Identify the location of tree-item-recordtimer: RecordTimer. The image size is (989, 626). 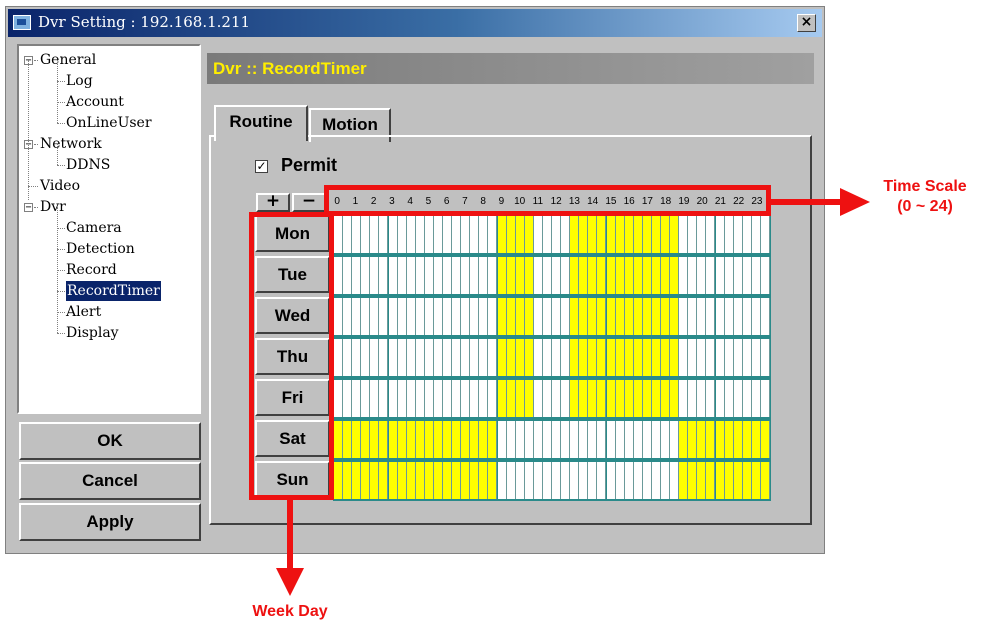
(113, 291).